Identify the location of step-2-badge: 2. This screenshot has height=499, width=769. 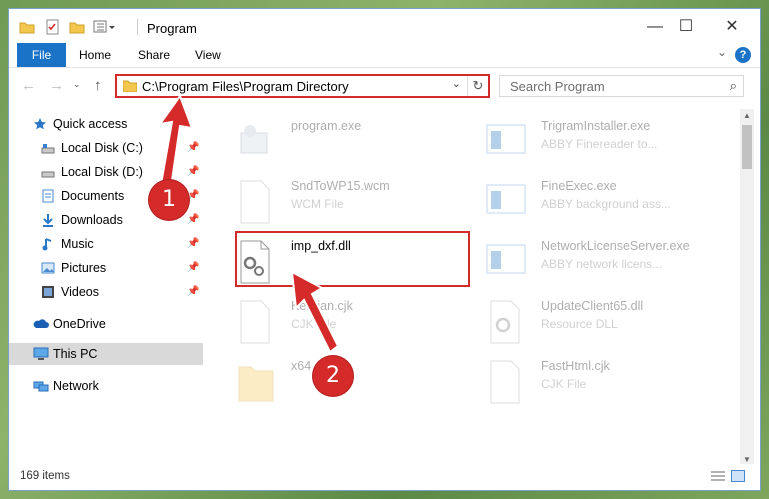
(333, 376).